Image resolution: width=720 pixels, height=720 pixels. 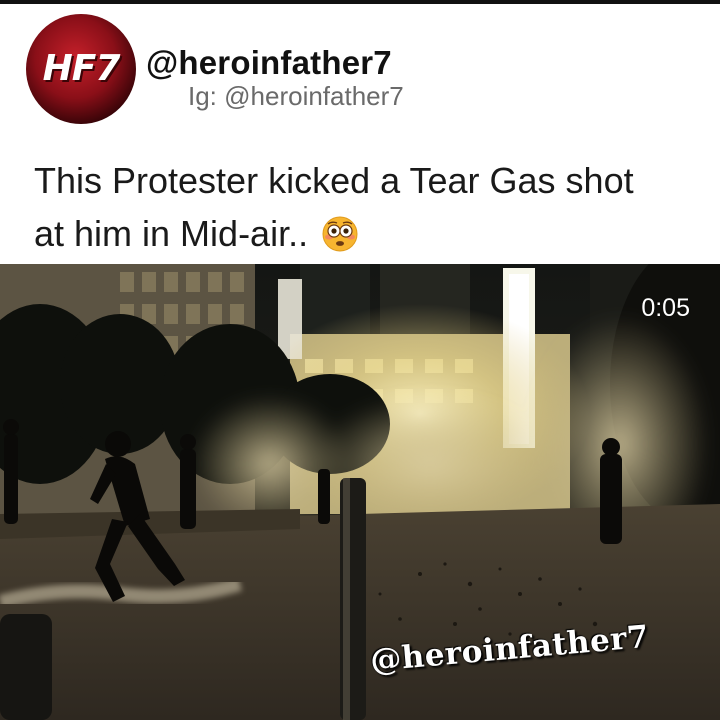 What do you see at coordinates (340, 234) in the screenshot?
I see `flushed-face-icon` at bounding box center [340, 234].